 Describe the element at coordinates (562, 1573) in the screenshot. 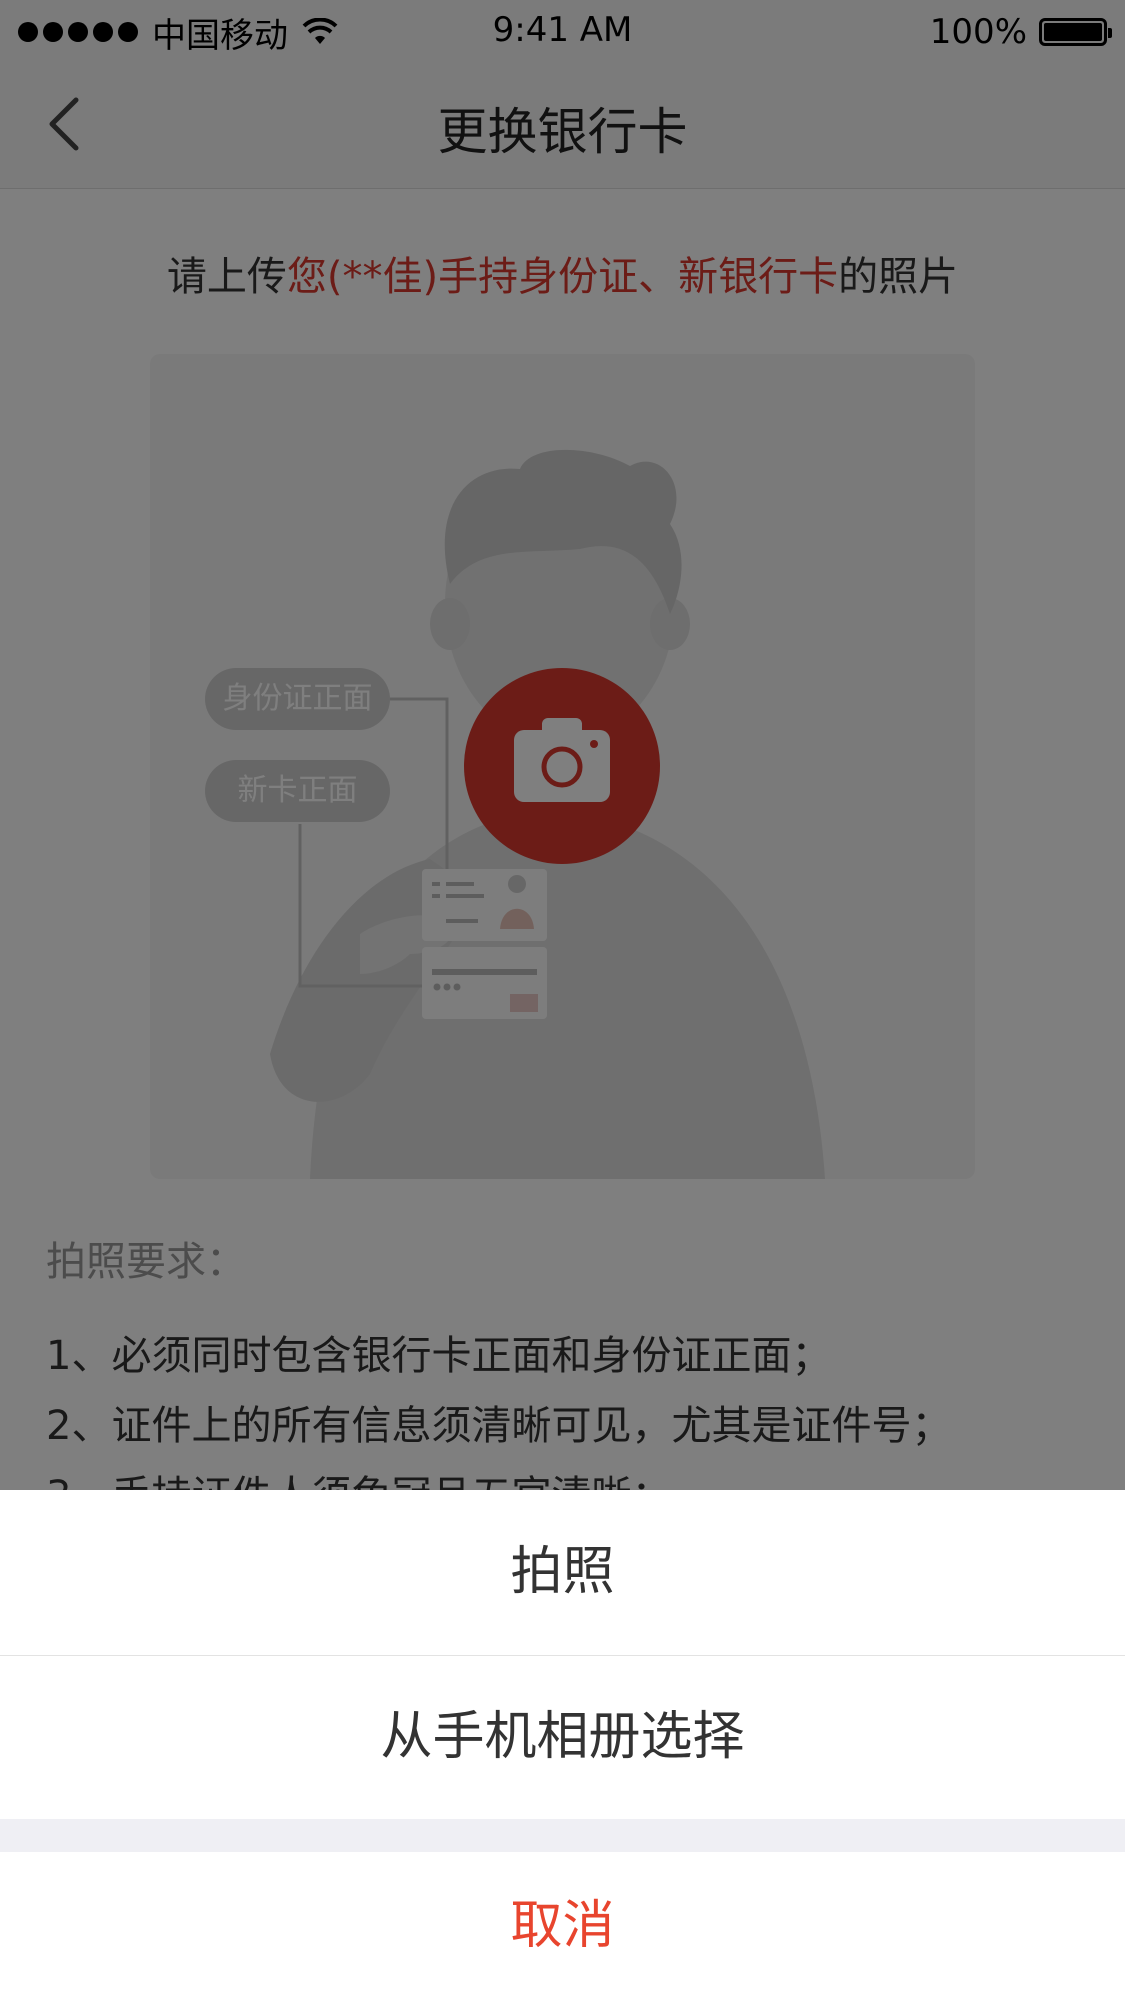

I see `take-photo-button: 拍照` at that location.